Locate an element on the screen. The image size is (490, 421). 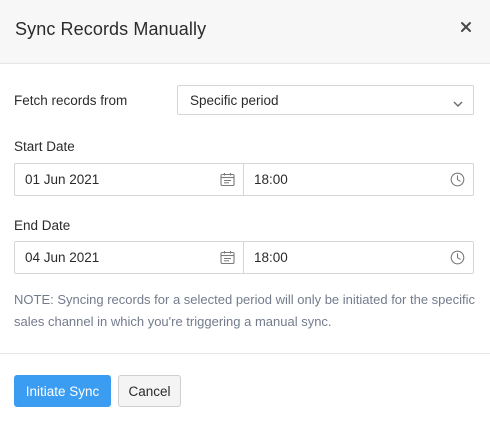
end-date-label: End Date is located at coordinates (42, 225).